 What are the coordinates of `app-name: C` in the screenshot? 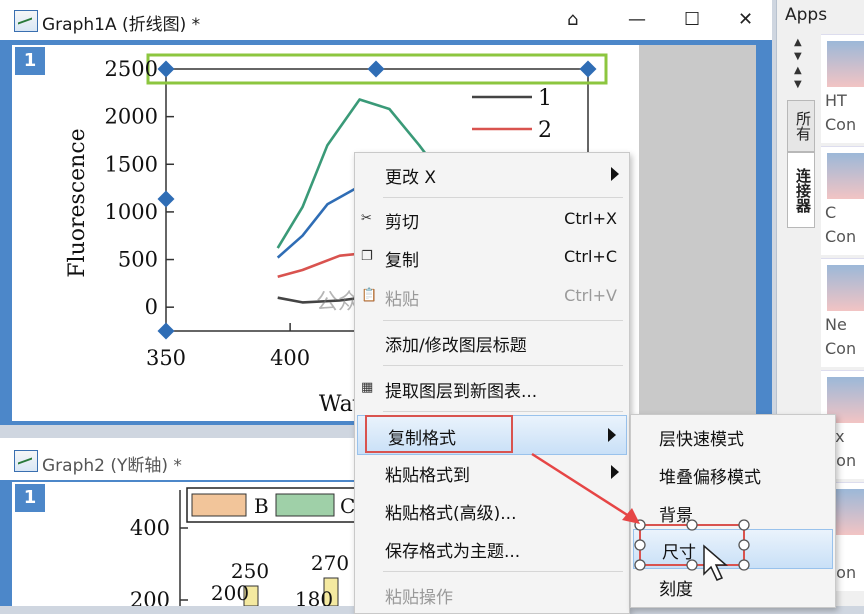 It's located at (831, 212).